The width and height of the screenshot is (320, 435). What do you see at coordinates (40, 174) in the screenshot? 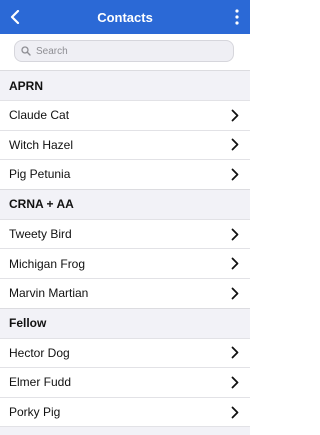
I see `contact-name: Pig Petunia` at bounding box center [40, 174].